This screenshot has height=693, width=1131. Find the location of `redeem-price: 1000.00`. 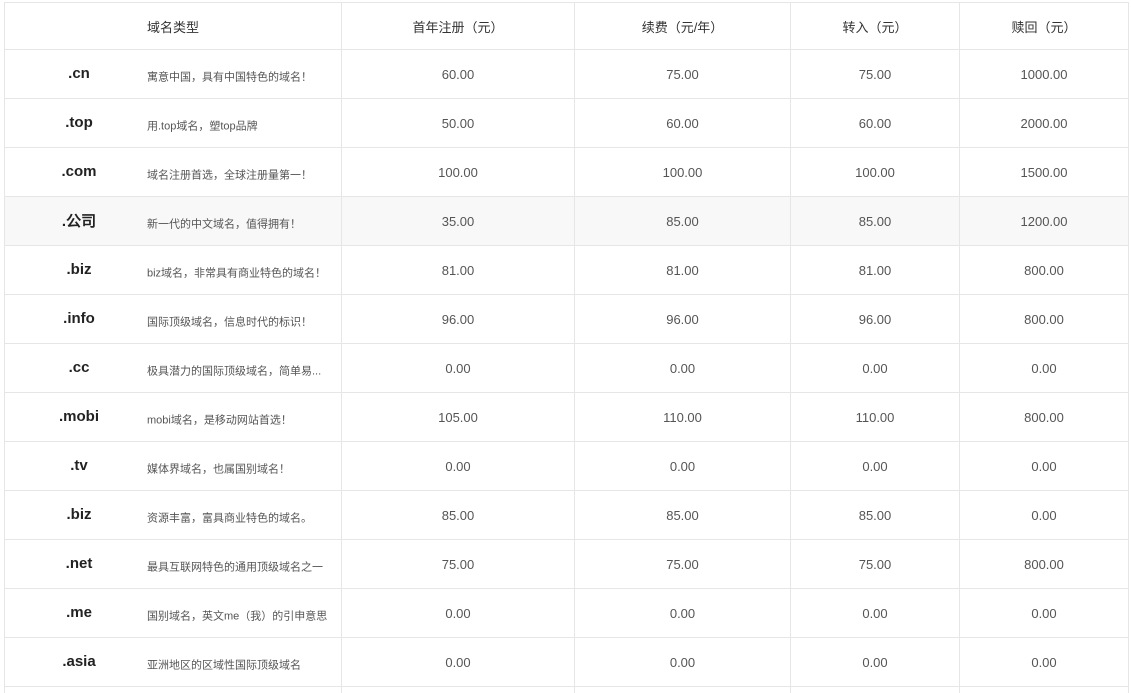

redeem-price: 1000.00 is located at coordinates (1044, 74).